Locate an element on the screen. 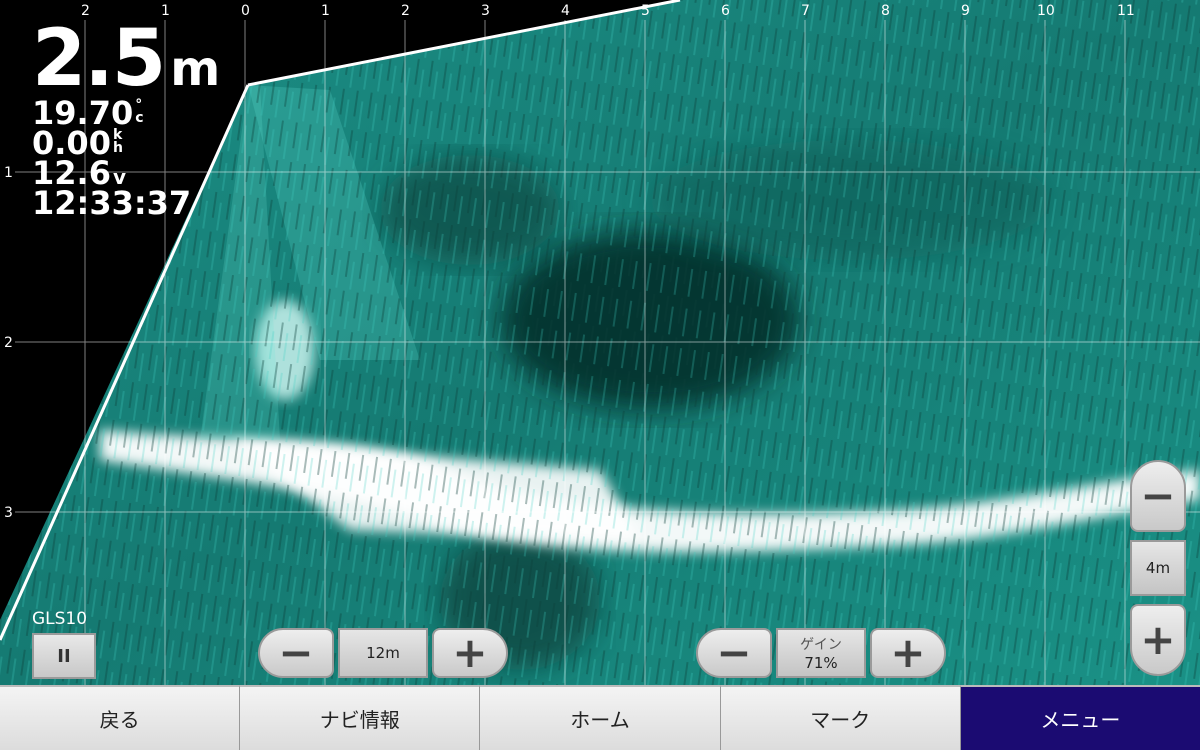 The image size is (1200, 750). nav-info-button: ナビ情報 is located at coordinates (360, 717).